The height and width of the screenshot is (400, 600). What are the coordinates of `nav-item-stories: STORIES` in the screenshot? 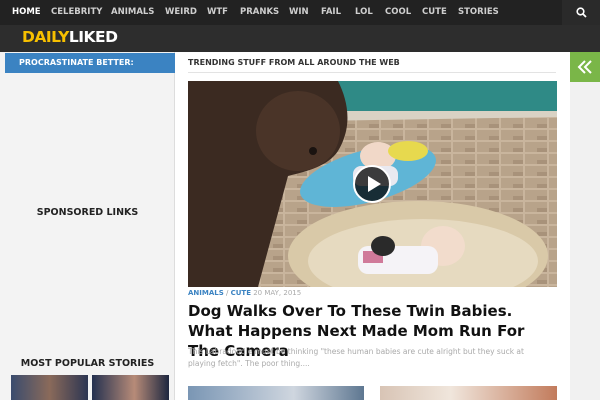 It's located at (478, 12).